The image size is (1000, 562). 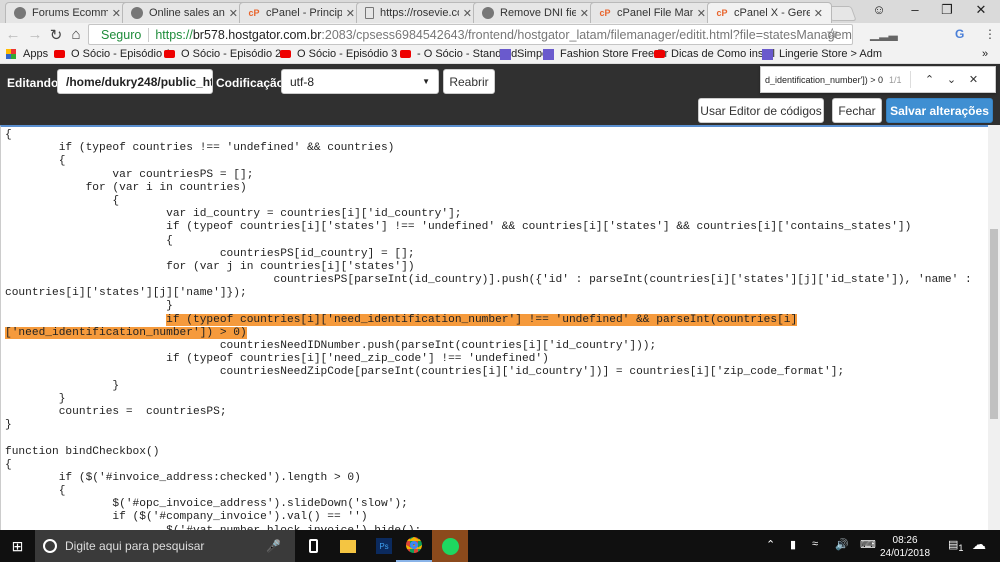 What do you see at coordinates (210, 266) in the screenshot?
I see `code-text: for (var j in countries[i]['states'])` at bounding box center [210, 266].